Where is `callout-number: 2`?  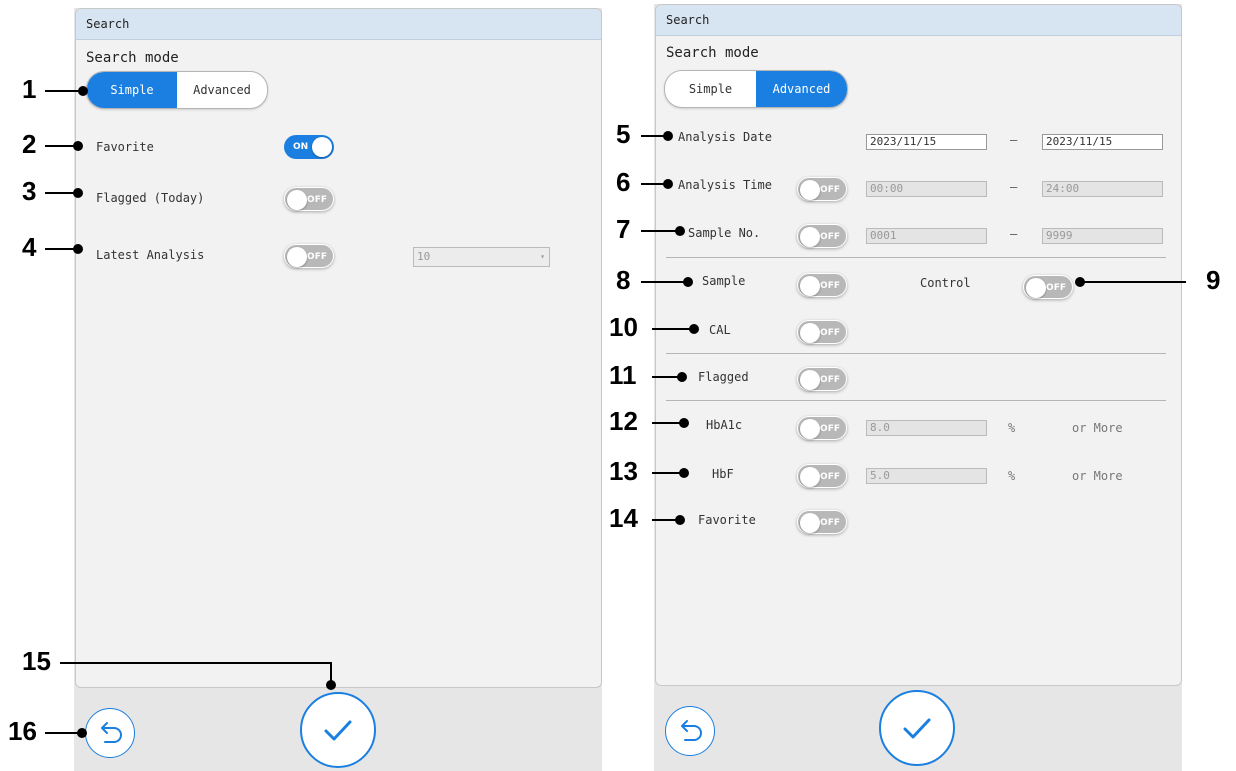
callout-number: 2 is located at coordinates (29, 144).